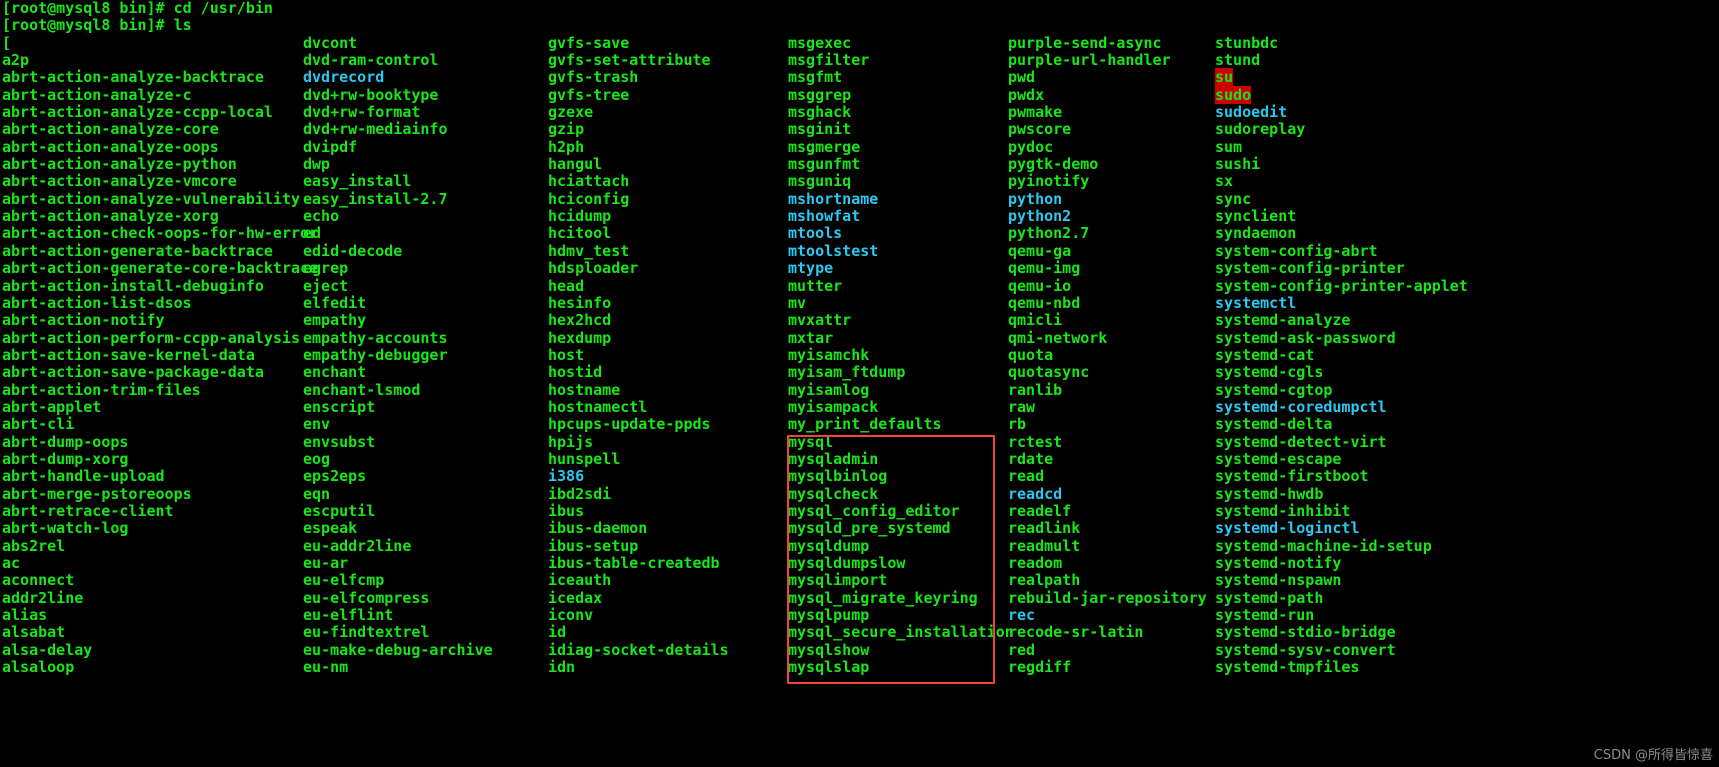 Image resolution: width=1719 pixels, height=767 pixels. I want to click on ls-entry-label: idiag-socket-details, so click(638, 649).